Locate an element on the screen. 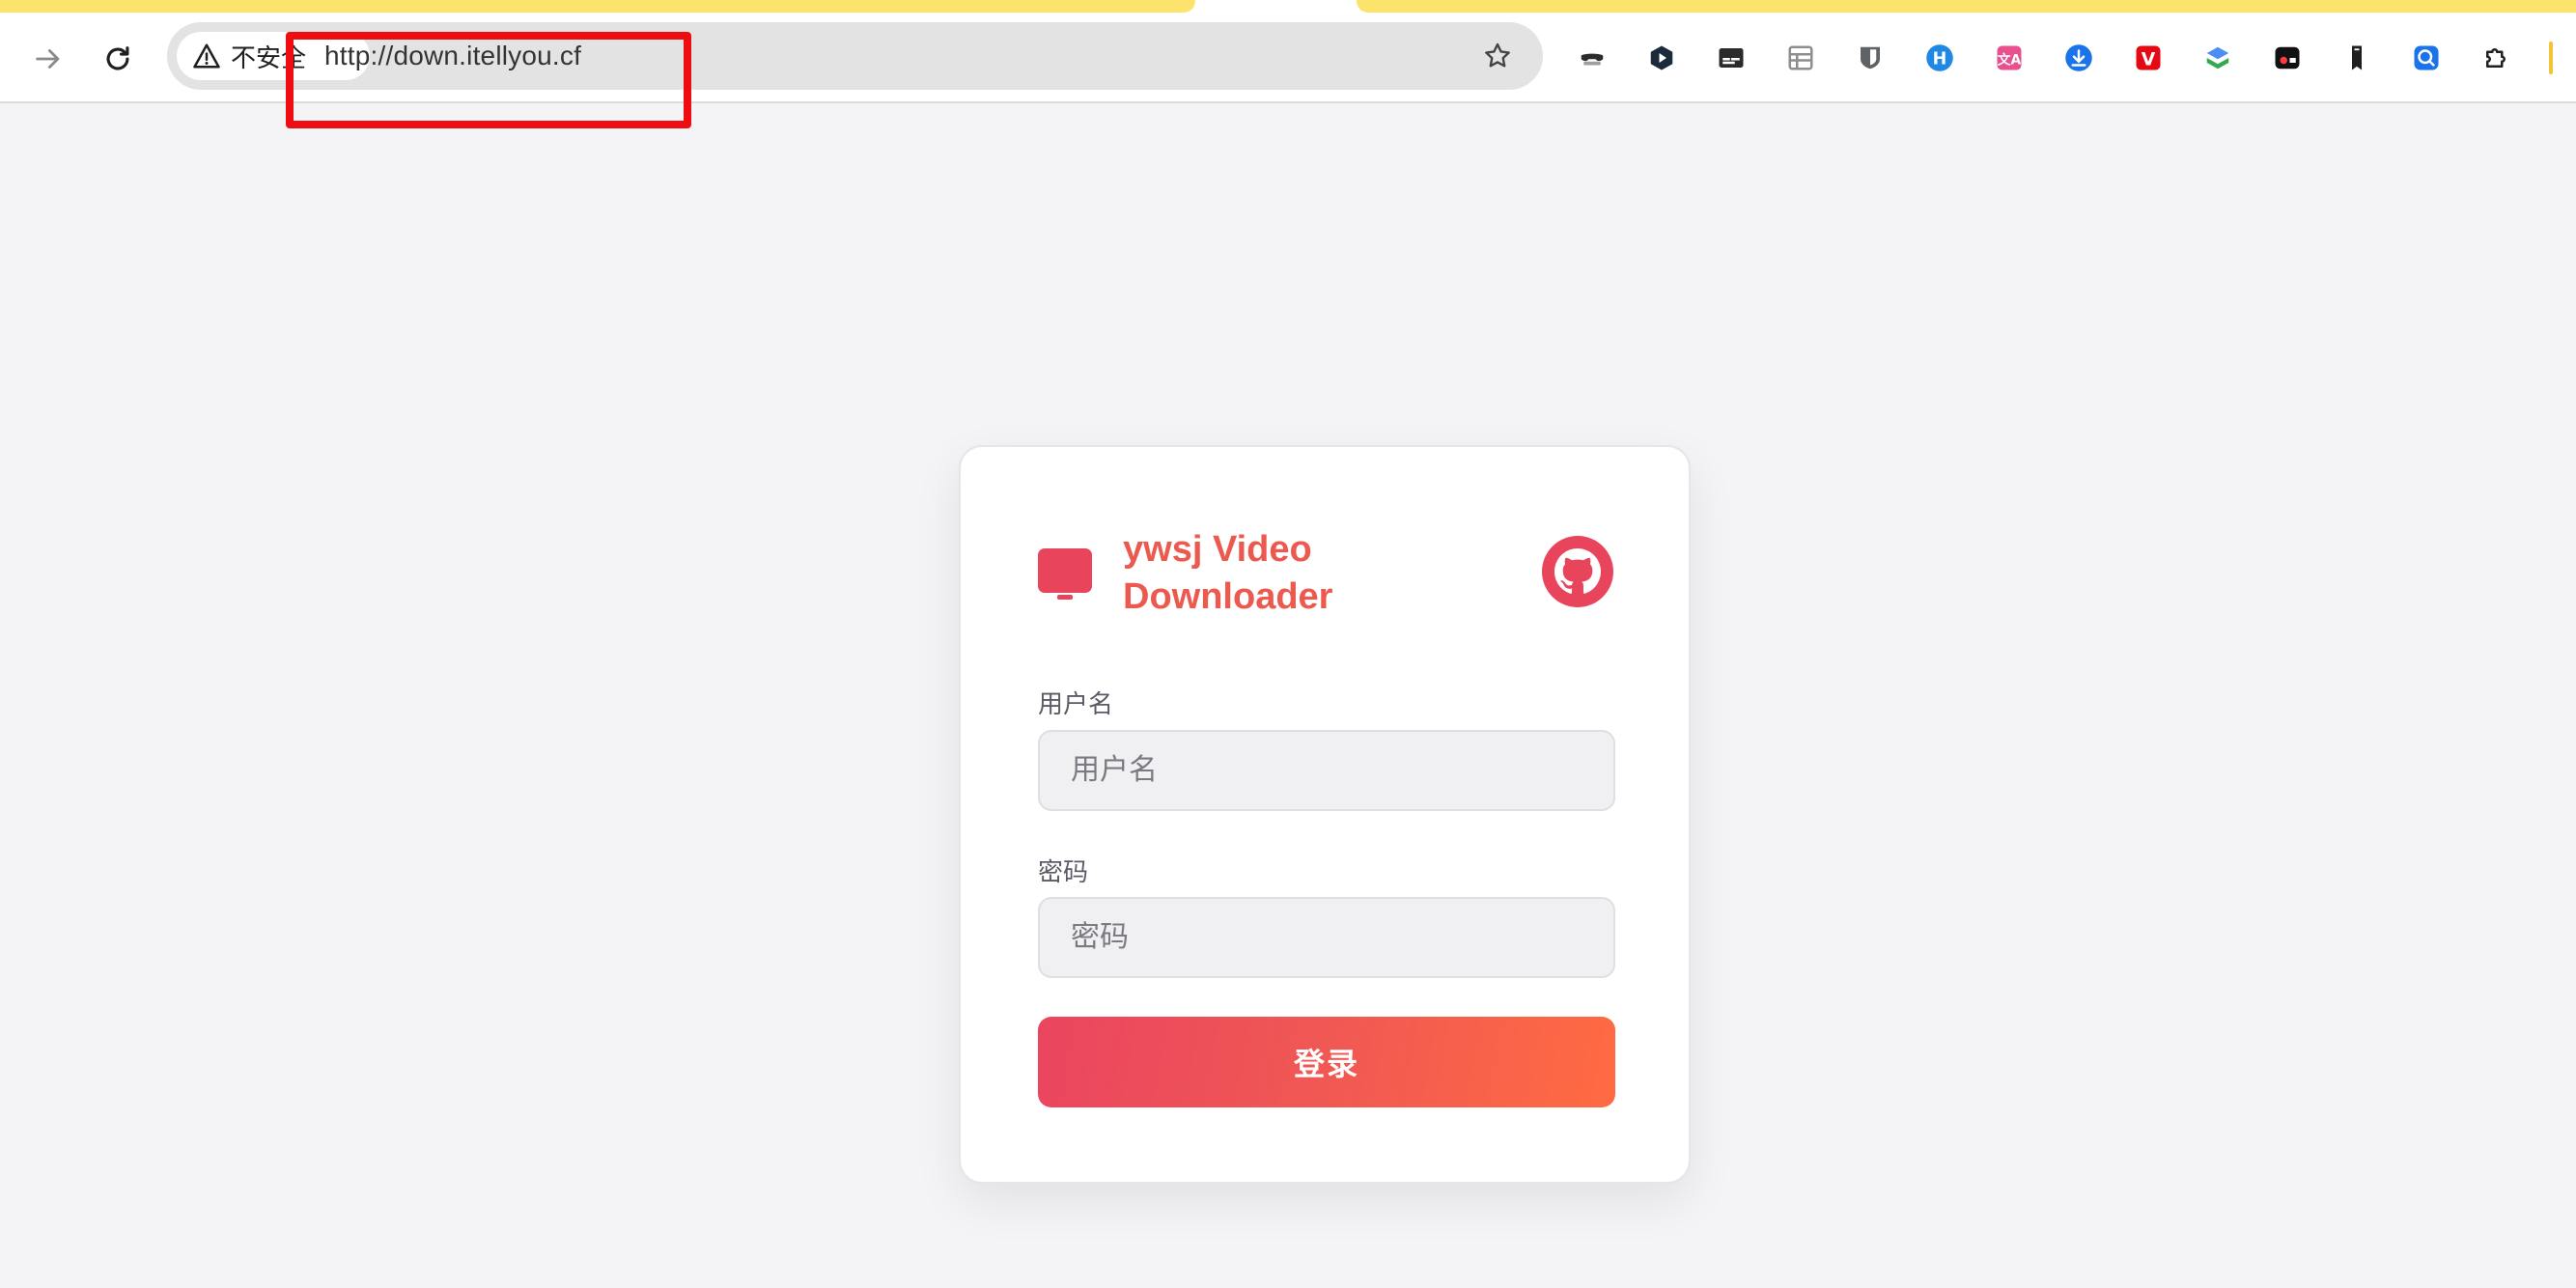 Image resolution: width=2576 pixels, height=1288 pixels. password-label: 密码 is located at coordinates (1063, 872).